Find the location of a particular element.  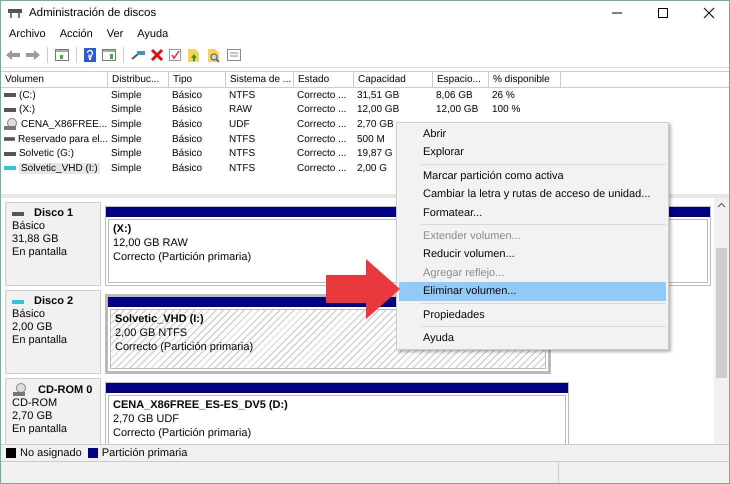

partition-label: CENA_X86FREE_ES-ES_DV5 (D:) is located at coordinates (200, 405).